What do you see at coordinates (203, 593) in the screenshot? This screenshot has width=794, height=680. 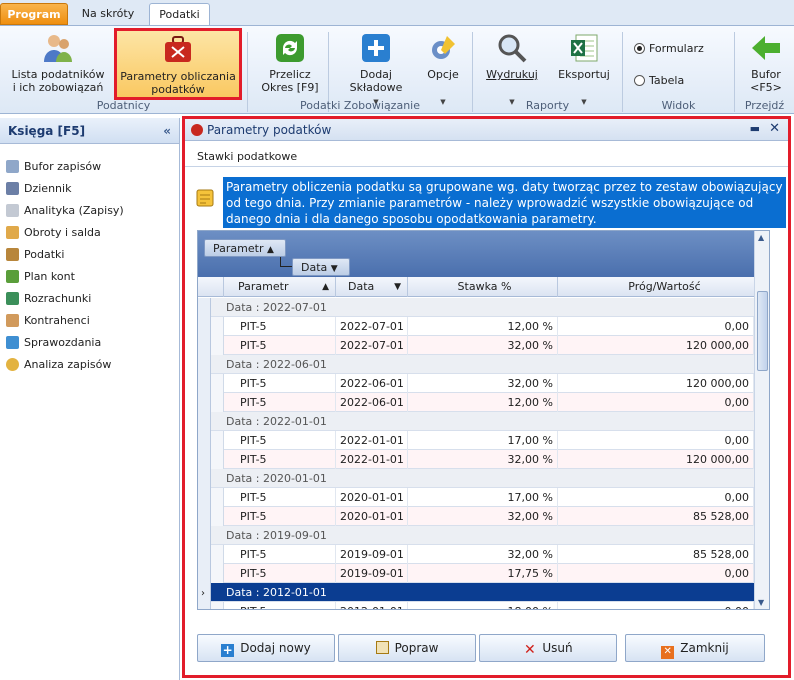 I see `current-row-icon: ›` at bounding box center [203, 593].